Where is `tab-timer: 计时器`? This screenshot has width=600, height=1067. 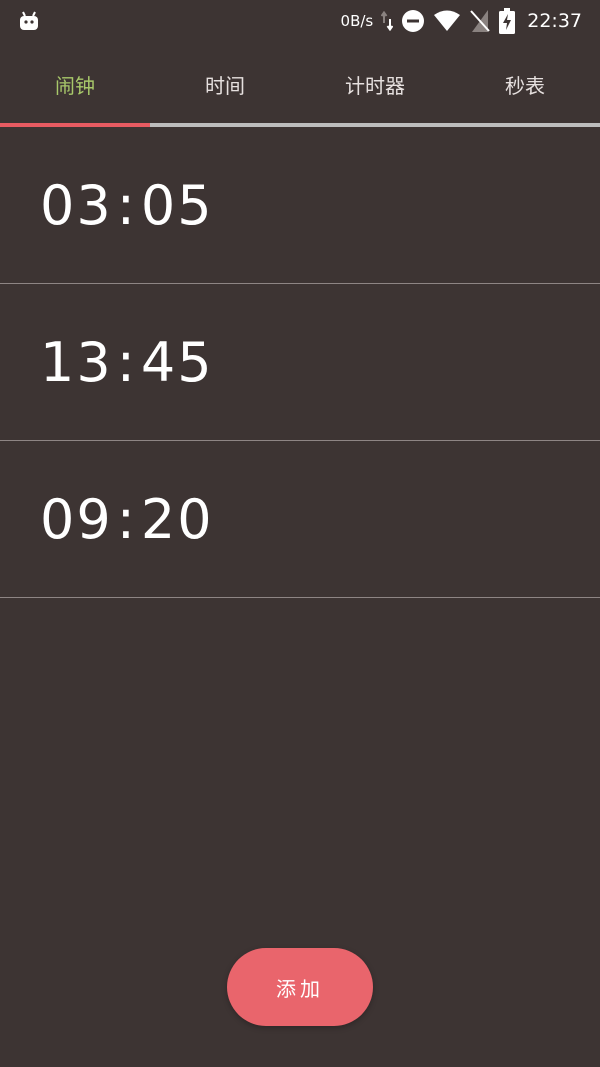 tab-timer: 计时器 is located at coordinates (375, 84).